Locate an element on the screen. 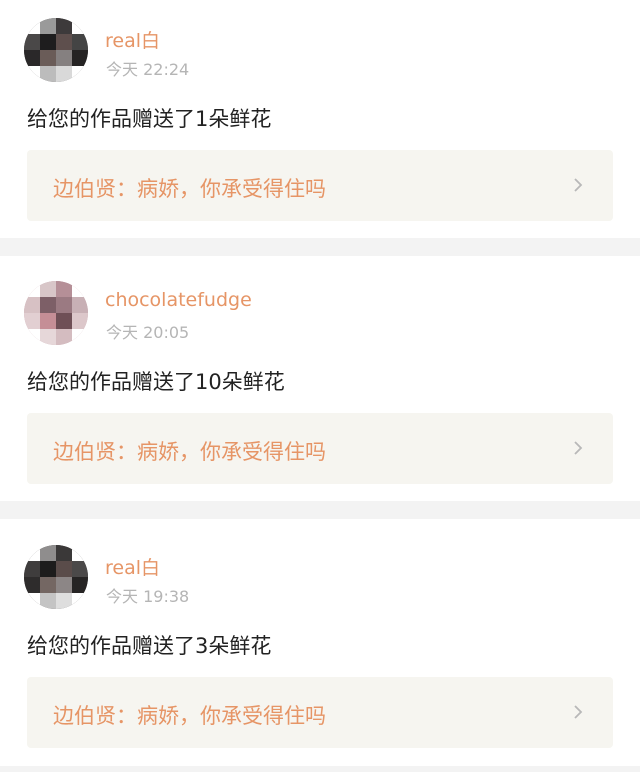 The image size is (640, 772). timestamp: 今天 20:05 is located at coordinates (148, 332).